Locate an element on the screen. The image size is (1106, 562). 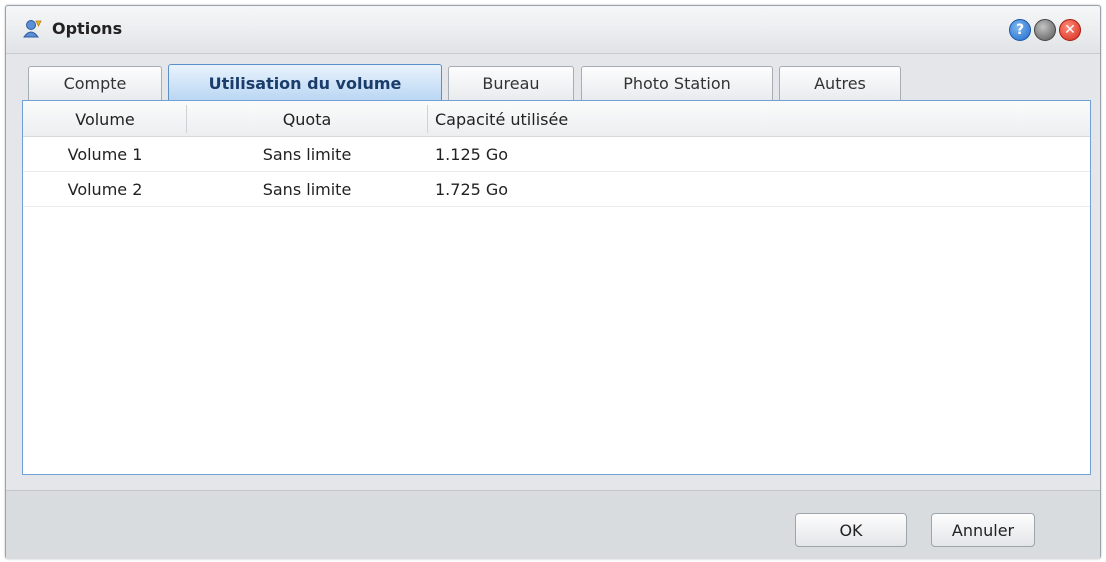
dialog-footer: OK Annuler is located at coordinates (553, 524).